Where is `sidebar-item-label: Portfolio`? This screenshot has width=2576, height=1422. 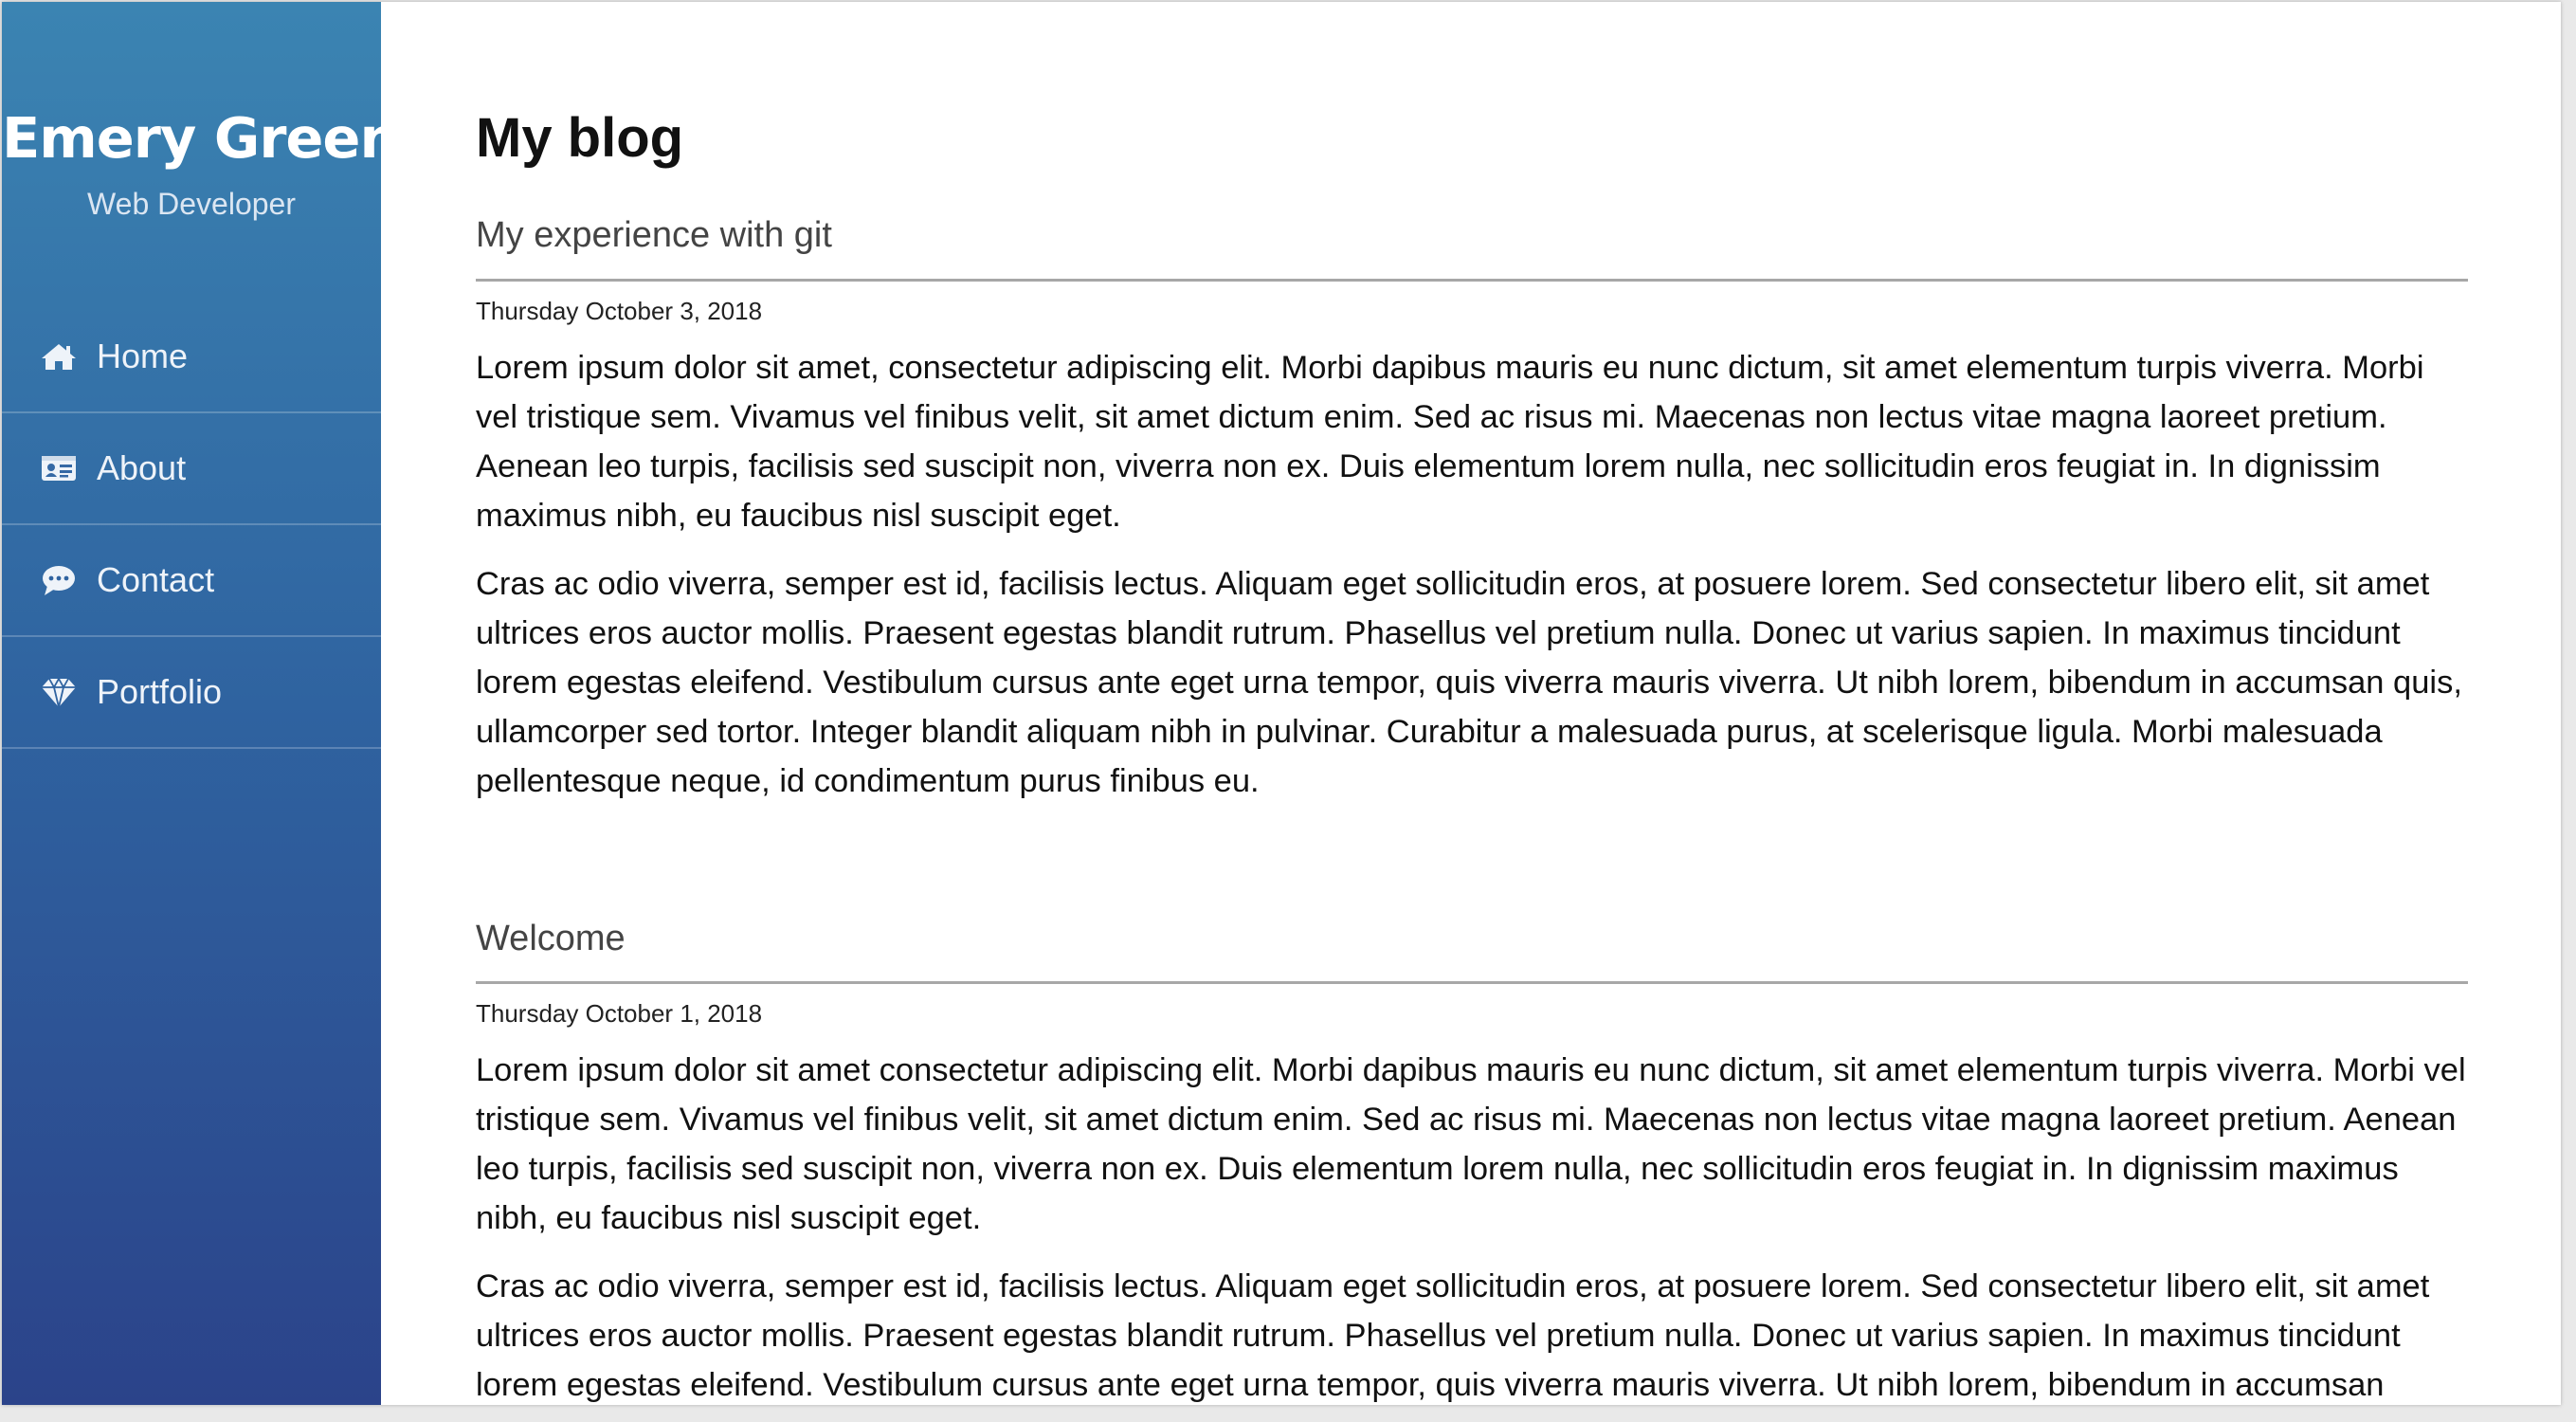
sidebar-item-label: Portfolio is located at coordinates (160, 691).